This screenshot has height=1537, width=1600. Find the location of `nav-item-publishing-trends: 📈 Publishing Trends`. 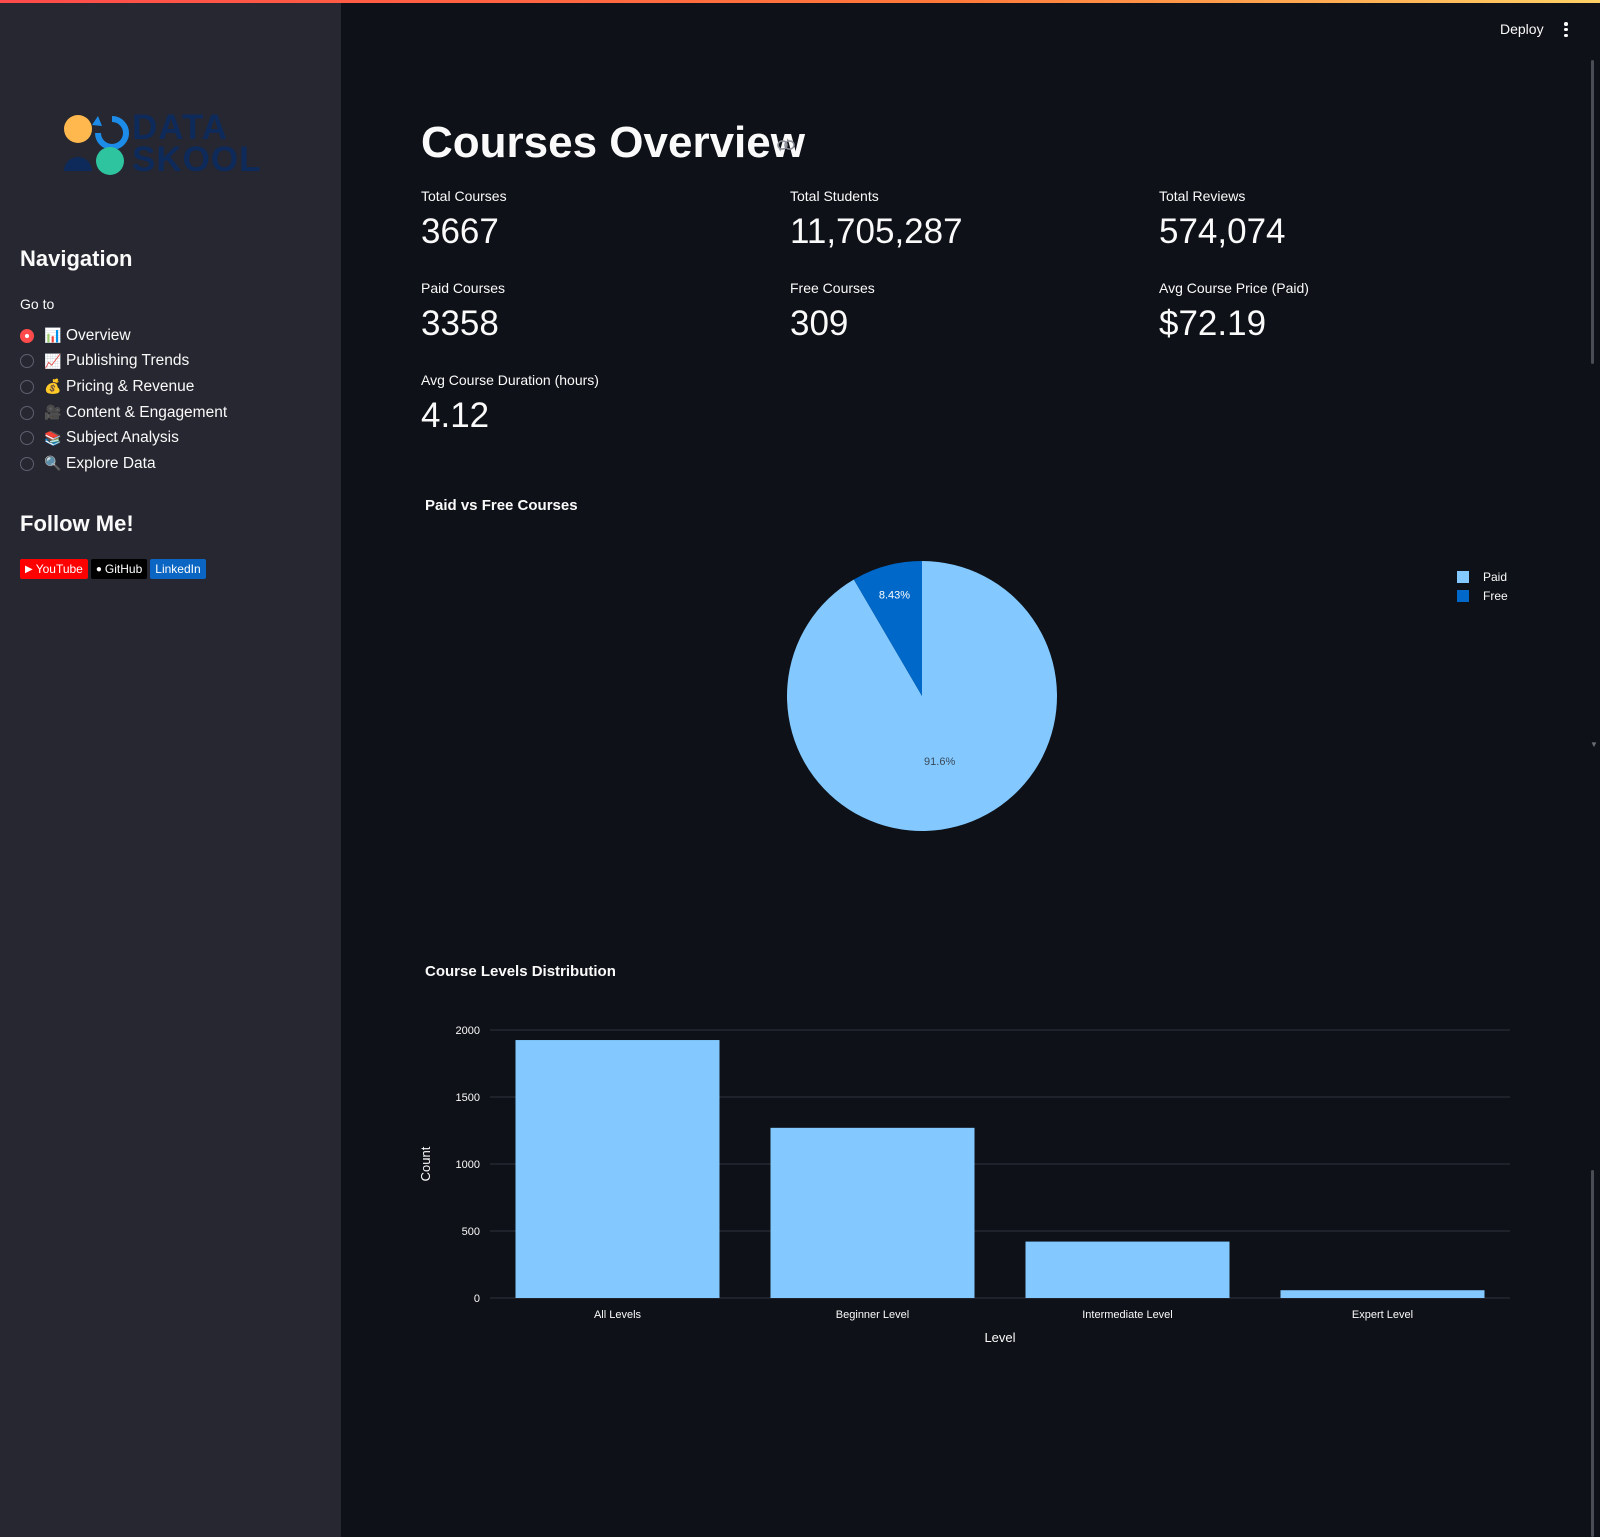

nav-item-publishing-trends: 📈 Publishing Trends is located at coordinates (123, 362).